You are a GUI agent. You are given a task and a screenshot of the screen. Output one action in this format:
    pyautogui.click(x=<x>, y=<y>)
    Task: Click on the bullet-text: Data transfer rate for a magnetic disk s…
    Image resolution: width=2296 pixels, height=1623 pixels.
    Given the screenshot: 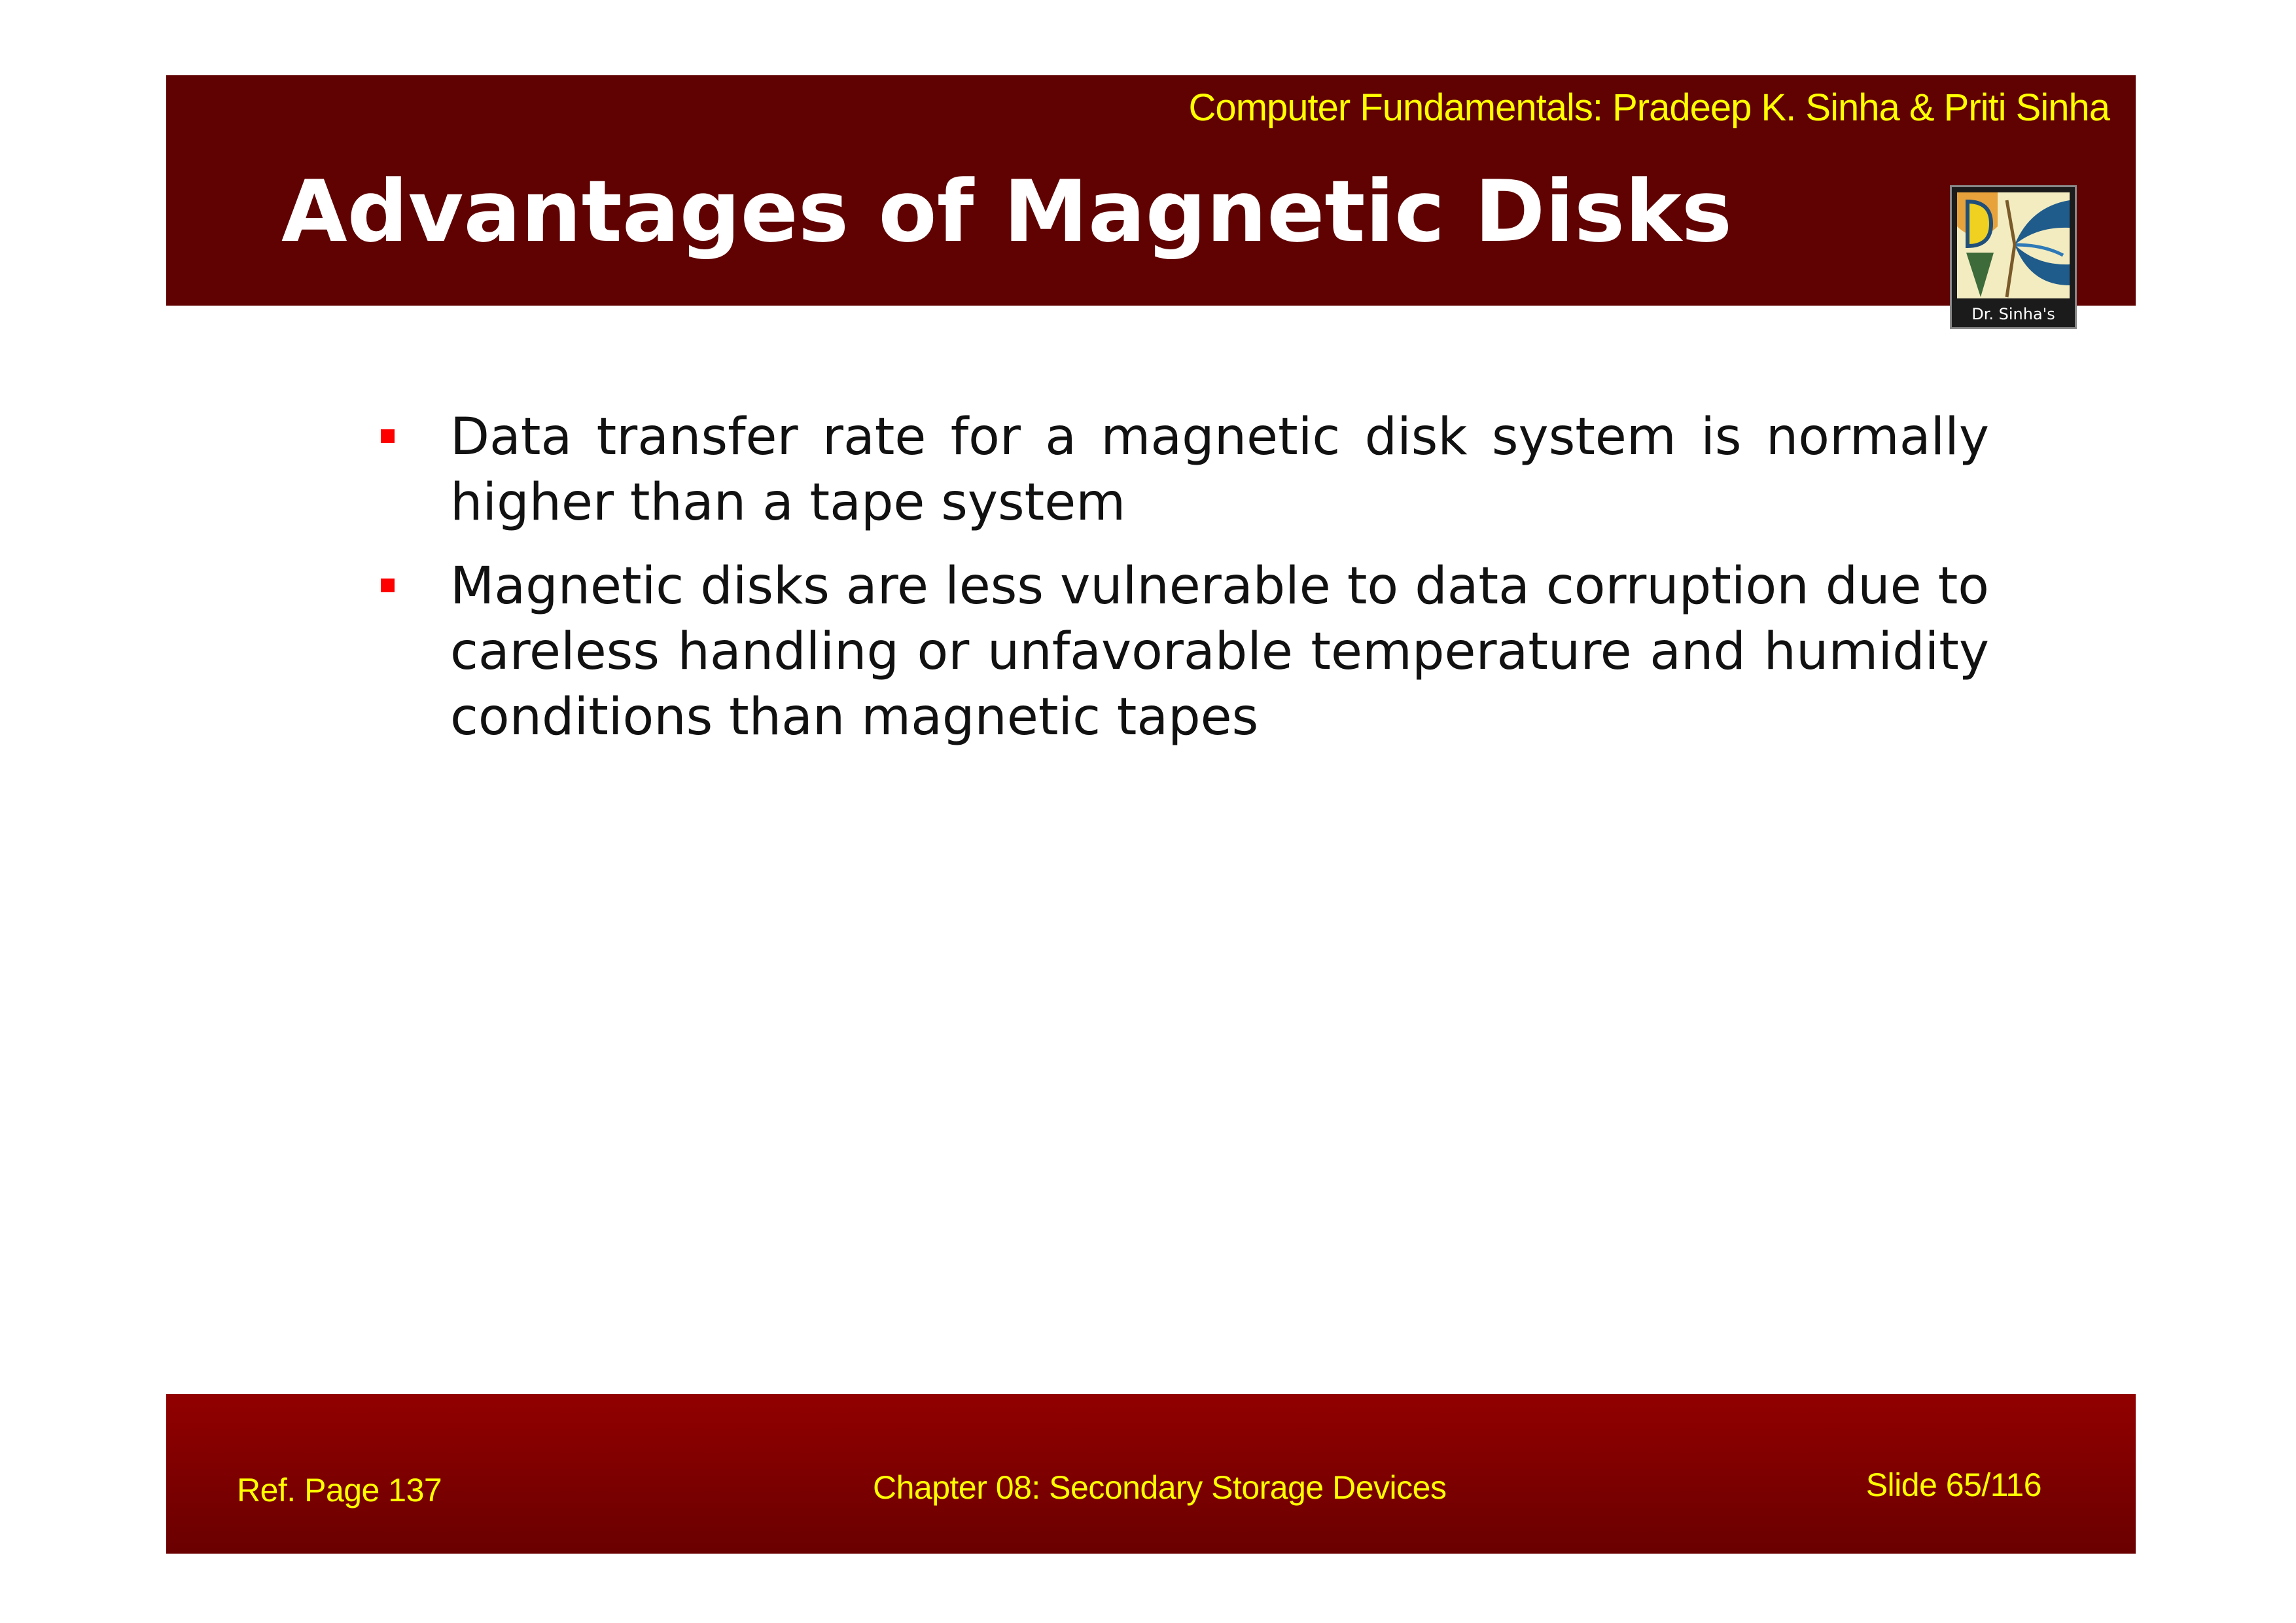 What is the action you would take?
    pyautogui.click(x=1220, y=470)
    